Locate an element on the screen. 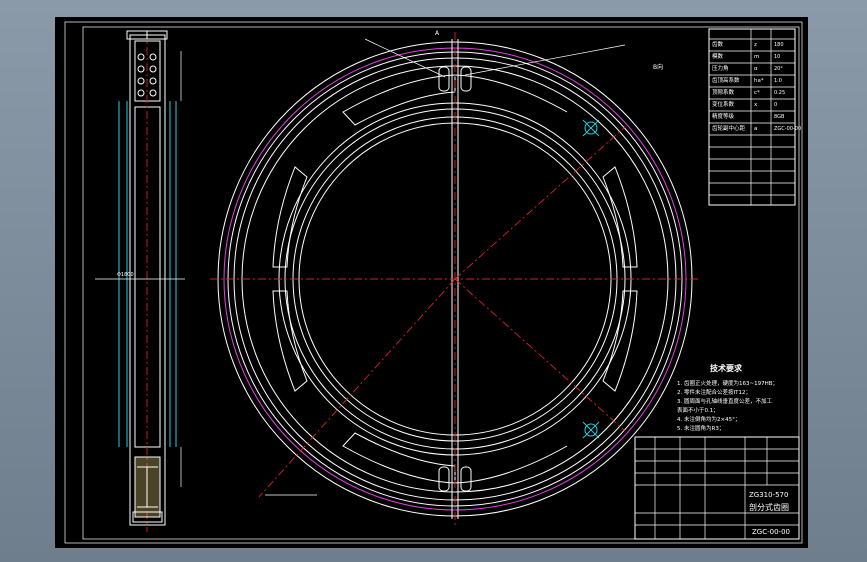 This screenshot has height=562, width=867. param-name: 精度等级 is located at coordinates (723, 116).